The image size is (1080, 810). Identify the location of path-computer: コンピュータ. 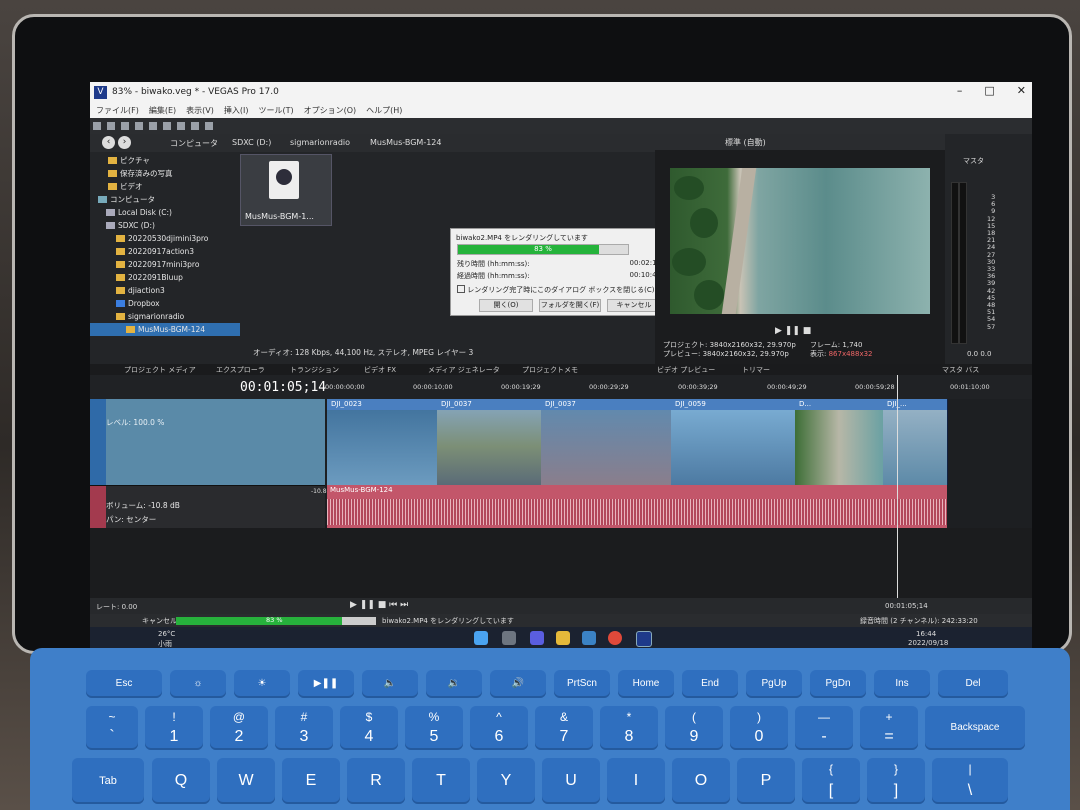
(194, 143).